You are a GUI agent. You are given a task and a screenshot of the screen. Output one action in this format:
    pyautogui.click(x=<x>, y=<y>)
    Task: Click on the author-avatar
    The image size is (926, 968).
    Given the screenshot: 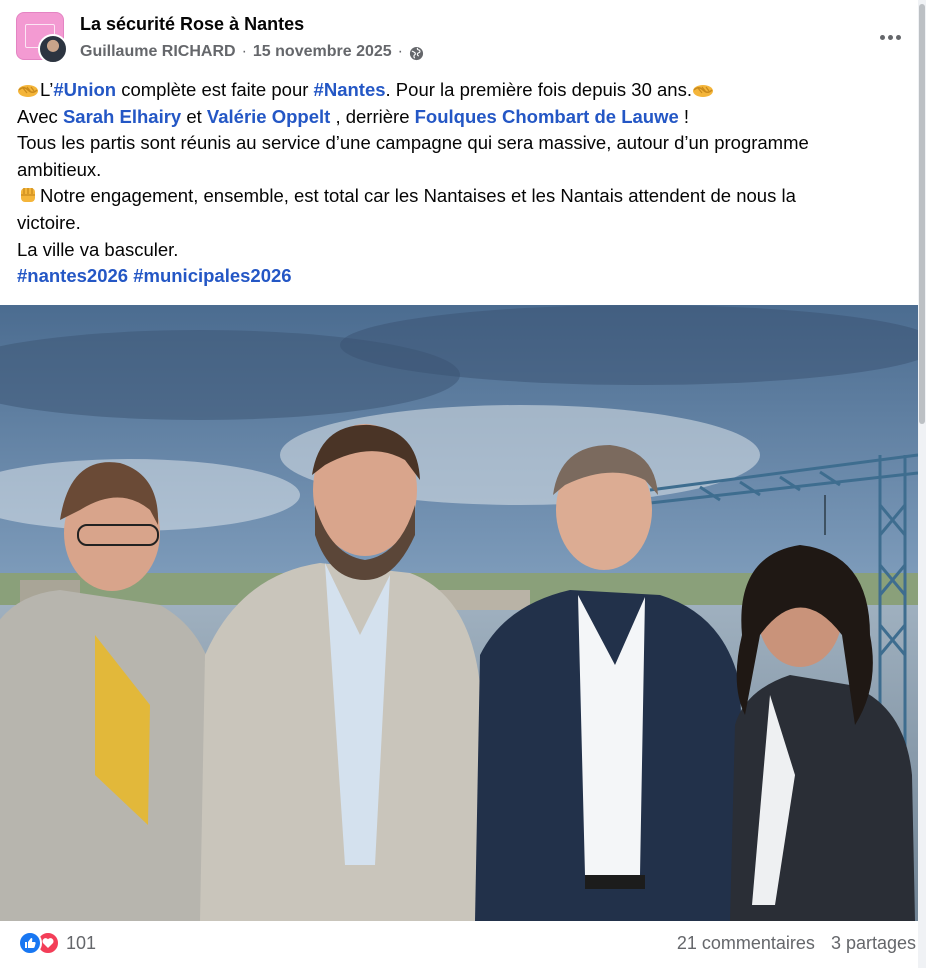 What is the action you would take?
    pyautogui.click(x=53, y=49)
    